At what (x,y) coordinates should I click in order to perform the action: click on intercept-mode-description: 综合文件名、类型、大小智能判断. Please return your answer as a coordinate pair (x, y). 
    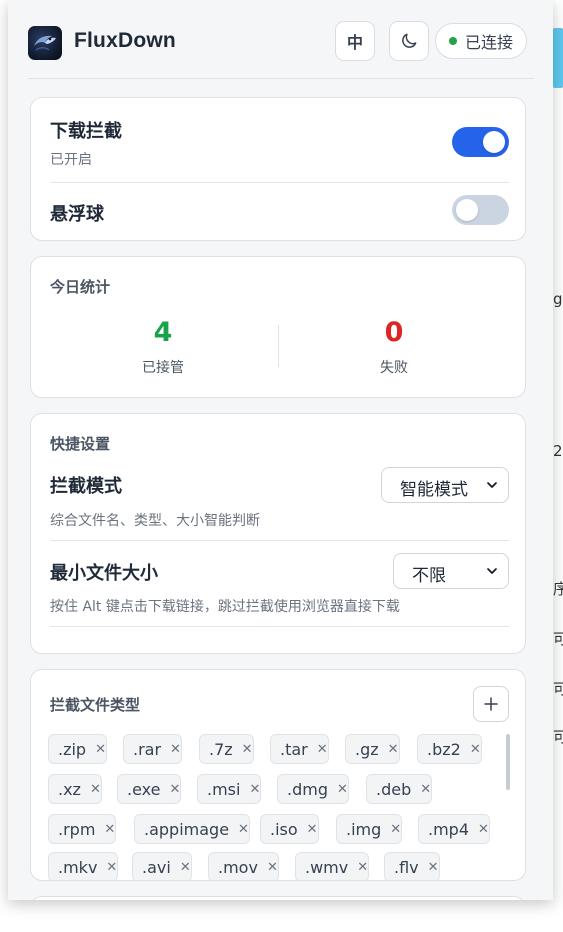
    Looking at the image, I should click on (155, 521).